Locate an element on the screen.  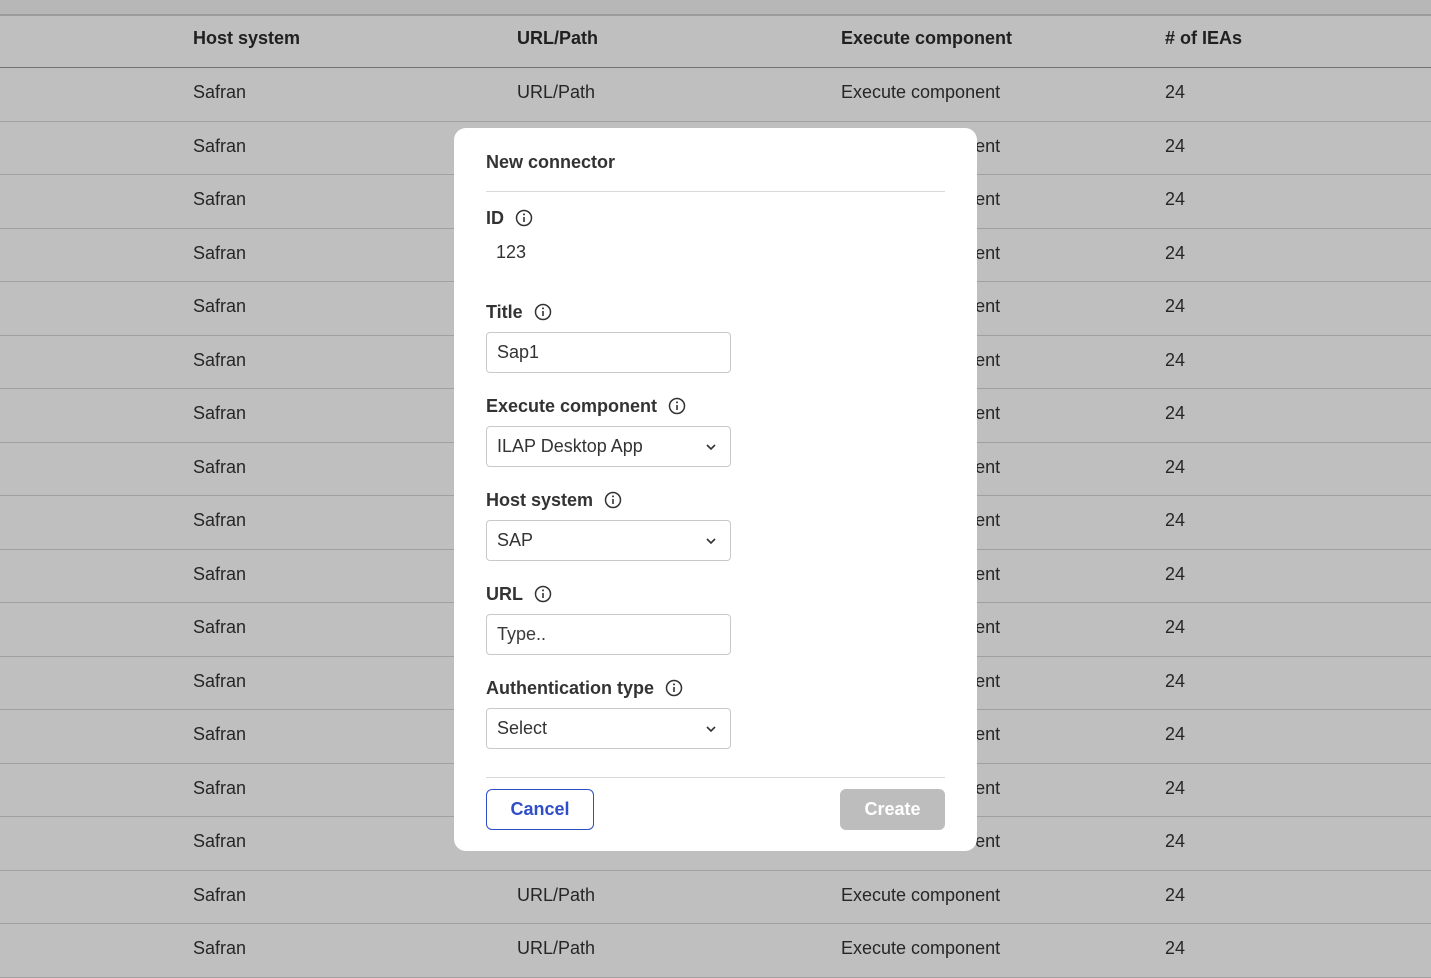
authentication-type-field: Authentication type Select is located at coordinates (715, 712).